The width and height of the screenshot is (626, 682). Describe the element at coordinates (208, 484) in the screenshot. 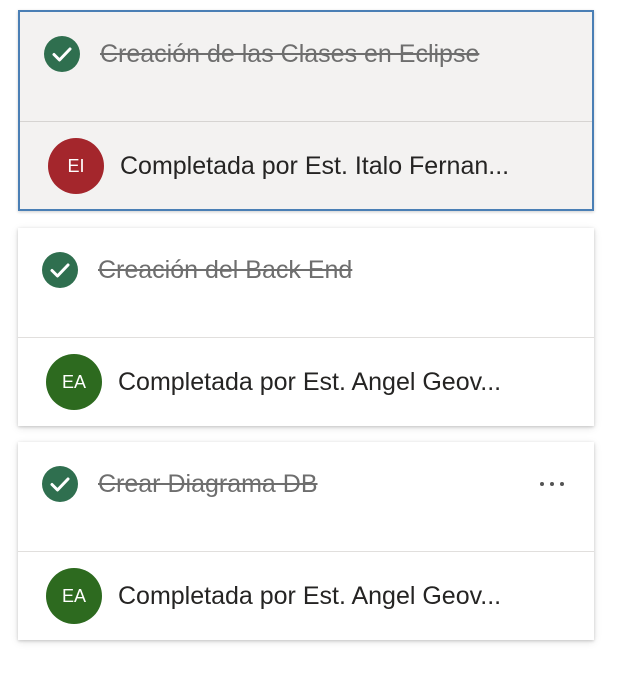

I see `task-title: Crear Diagrama DB` at that location.